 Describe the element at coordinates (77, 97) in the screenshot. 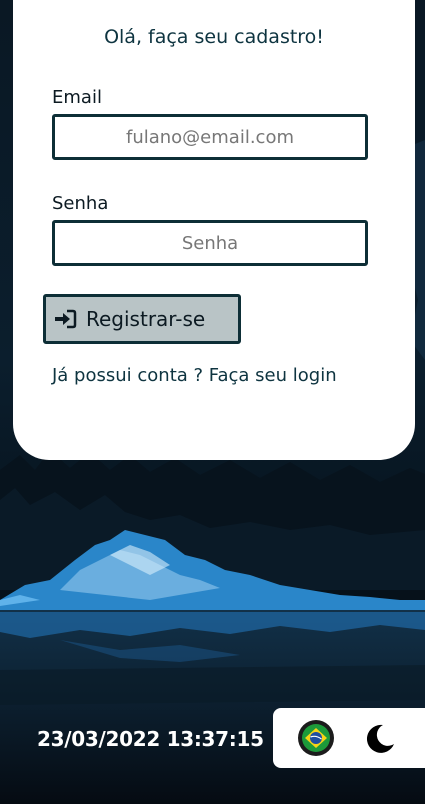

I see `email-label: Email` at that location.